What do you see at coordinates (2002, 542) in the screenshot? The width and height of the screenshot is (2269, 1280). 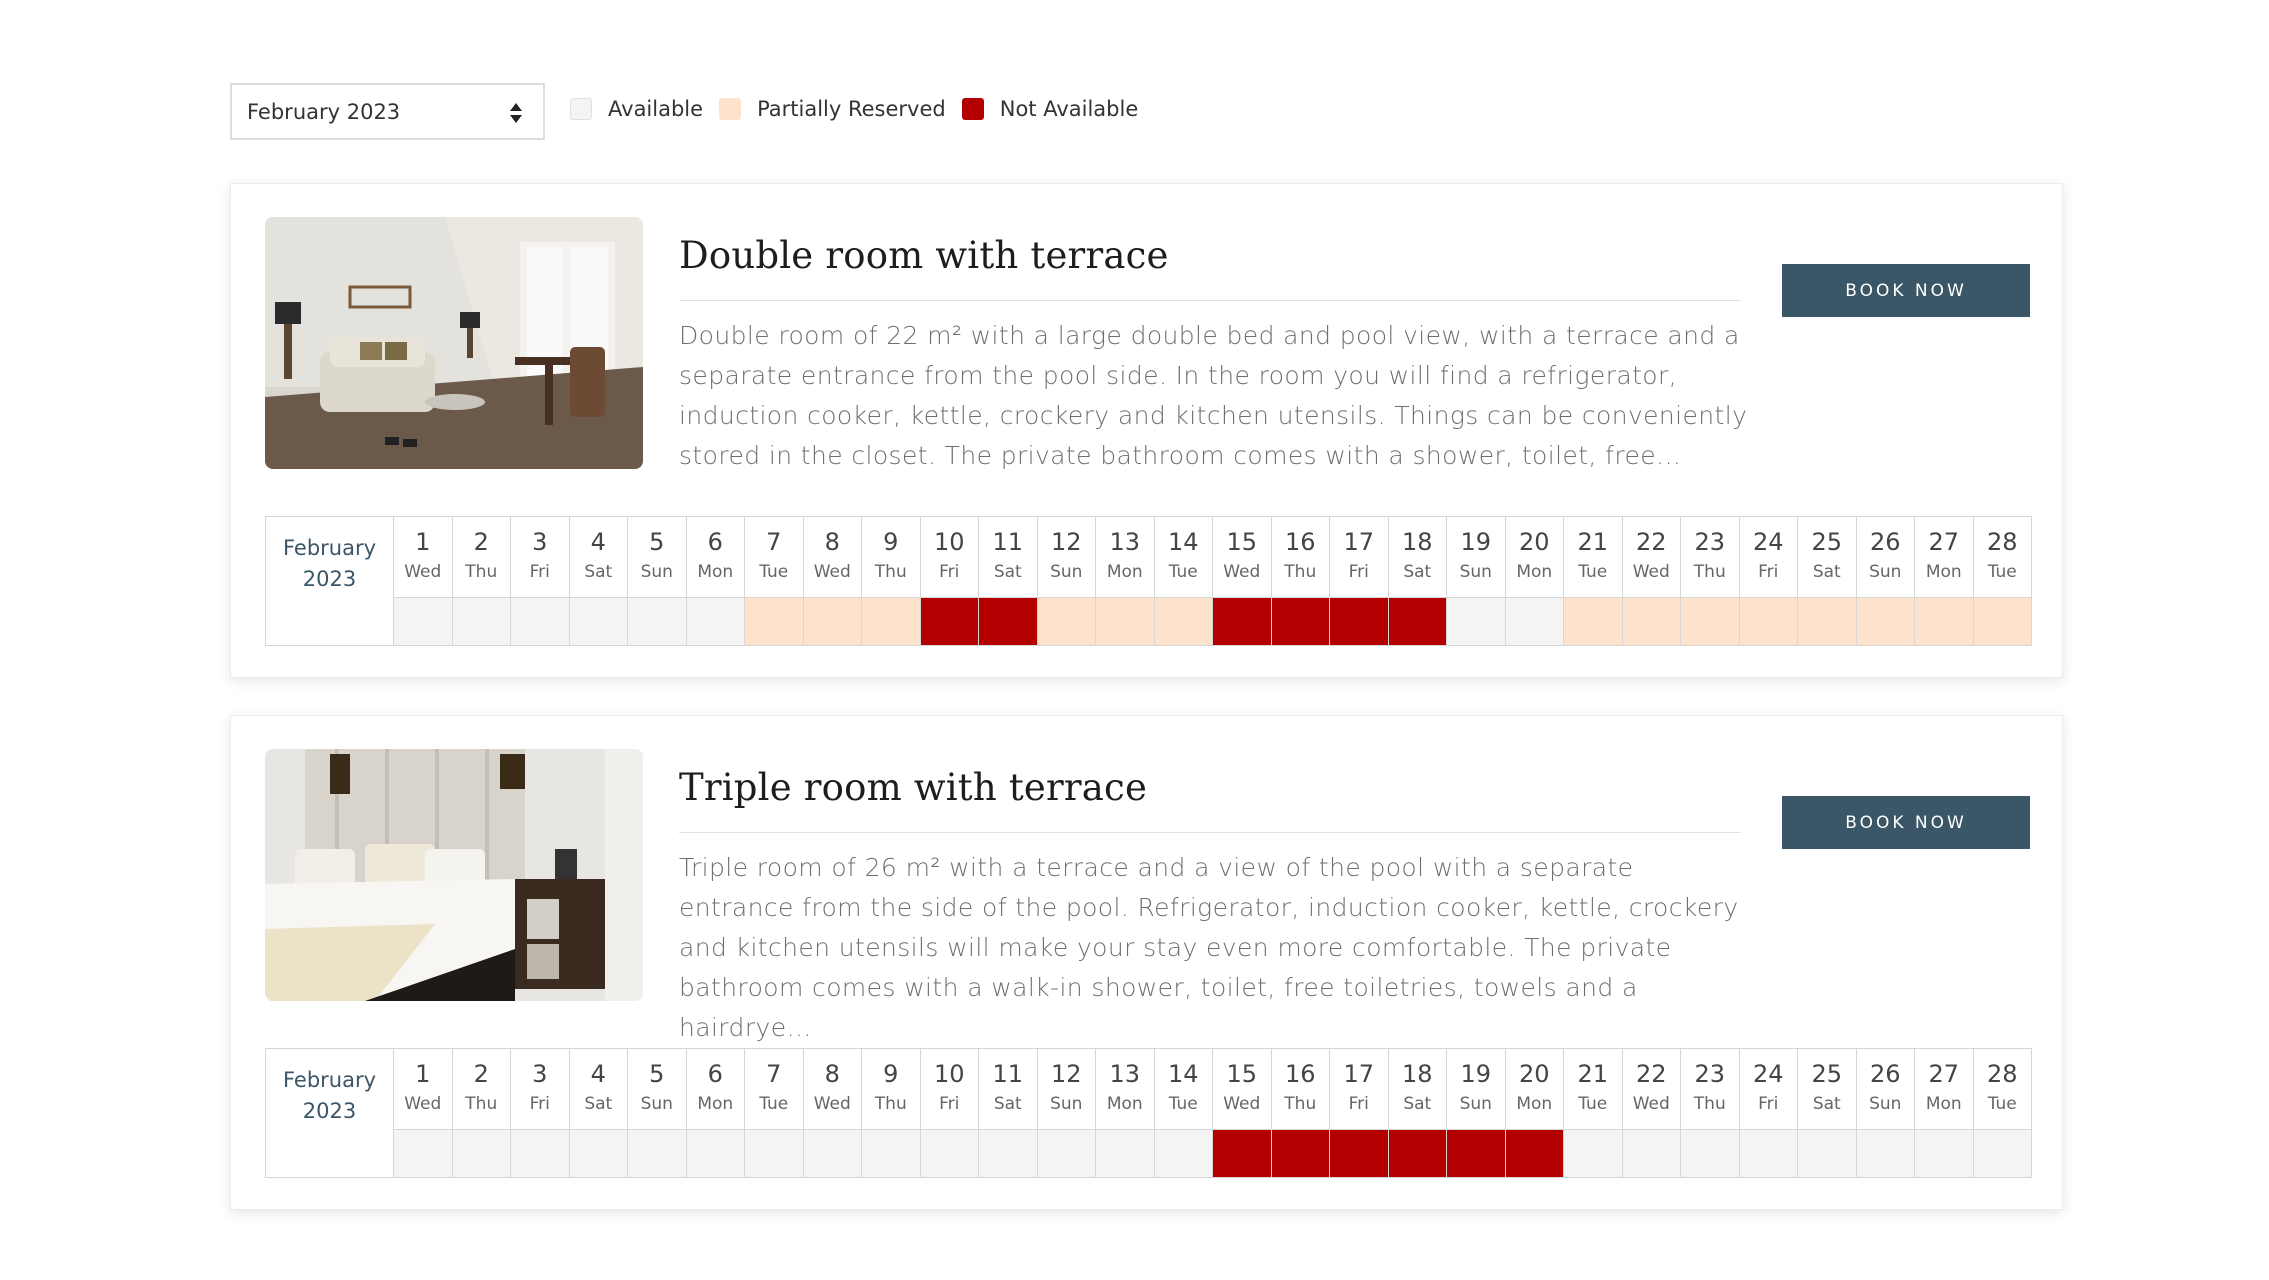 I see `day-number: 28` at bounding box center [2002, 542].